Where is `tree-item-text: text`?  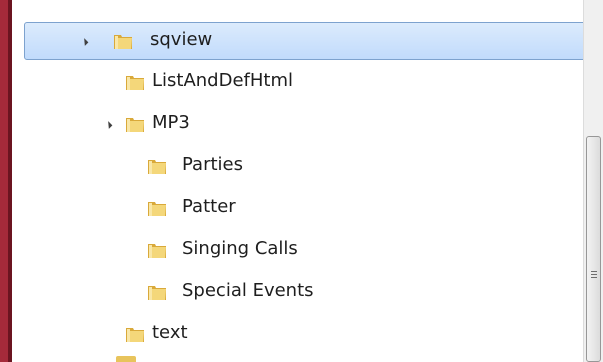 tree-item-text: text is located at coordinates (322, 334).